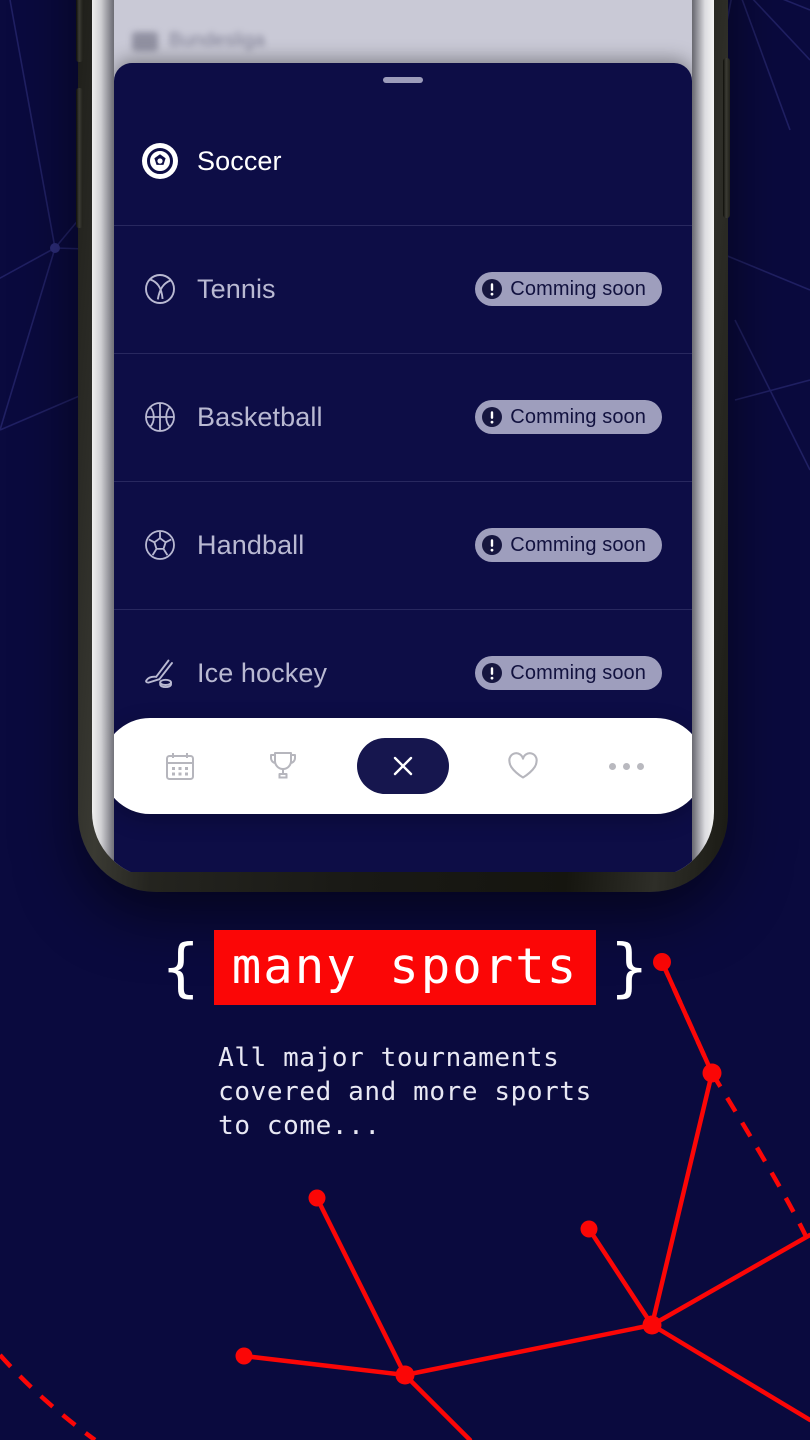 This screenshot has height=1440, width=810. Describe the element at coordinates (403, 161) in the screenshot. I see `sport-row-soccer: Soccer` at that location.